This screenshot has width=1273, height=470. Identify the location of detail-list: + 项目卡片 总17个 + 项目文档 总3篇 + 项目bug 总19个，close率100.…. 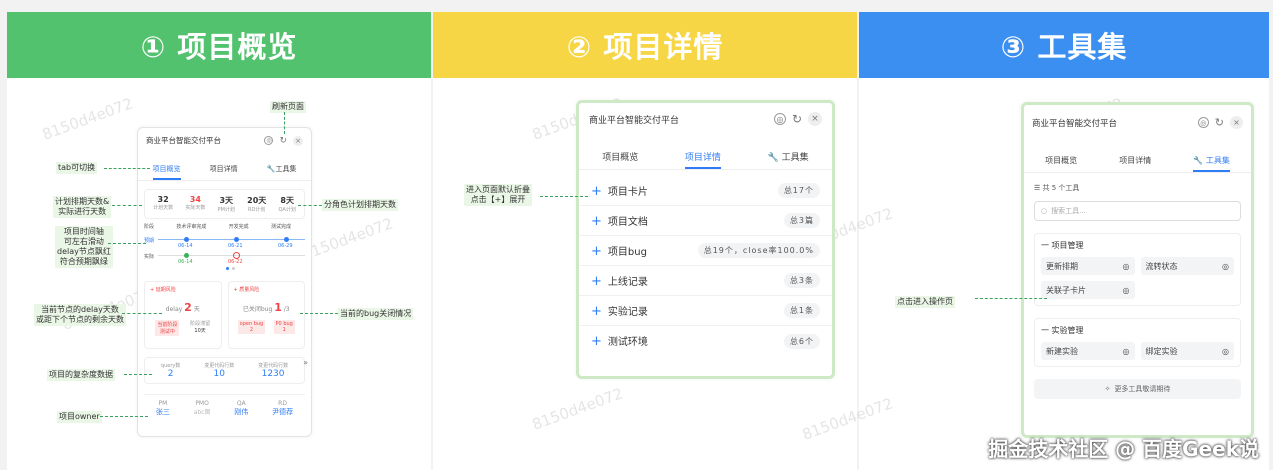
(705, 266).